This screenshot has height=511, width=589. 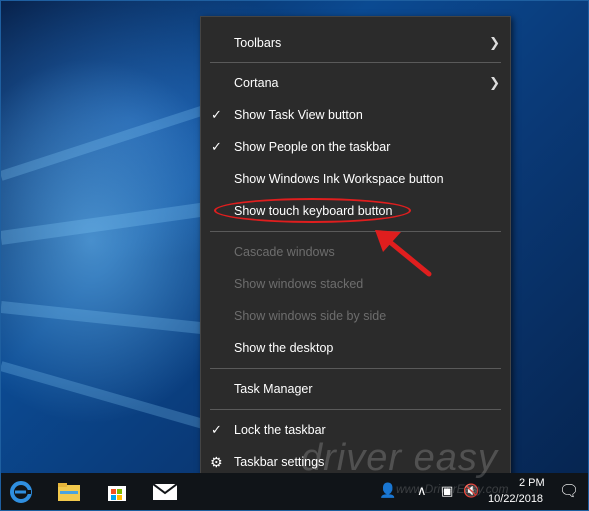 I want to click on menu-item-show-windows-stacked: Show windows stacked, so click(x=355, y=284).